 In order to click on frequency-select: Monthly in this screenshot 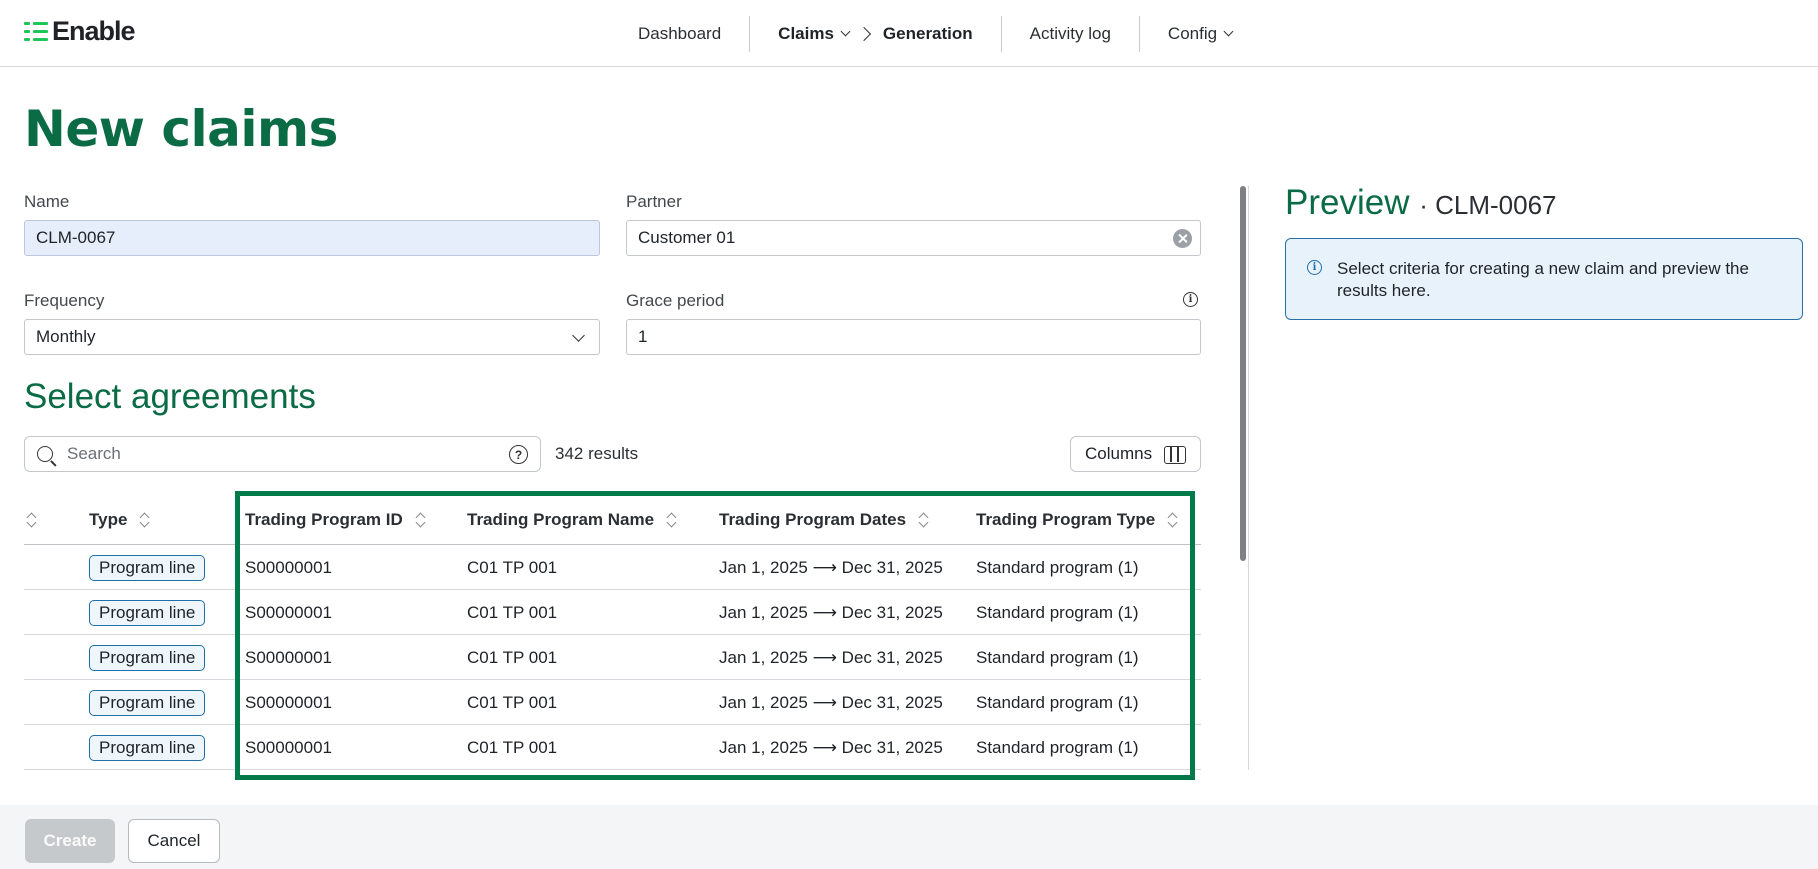, I will do `click(312, 337)`.